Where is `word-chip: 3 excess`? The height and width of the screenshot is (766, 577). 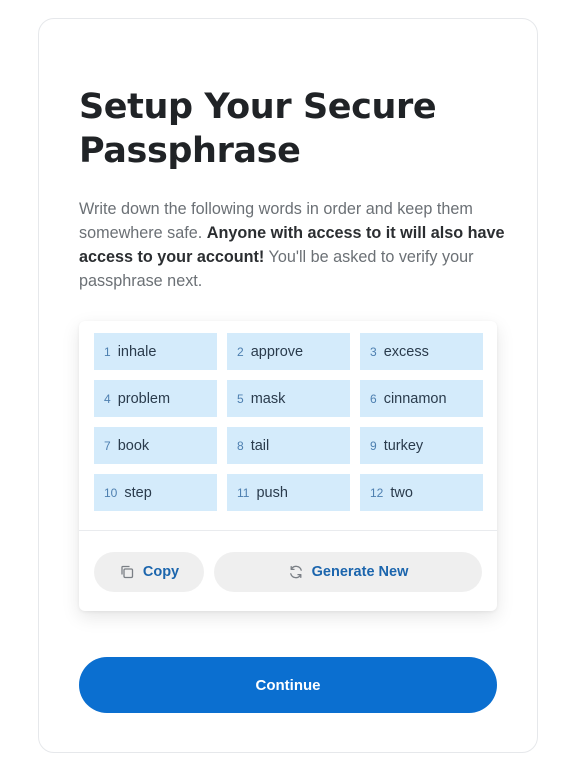
word-chip: 3 excess is located at coordinates (421, 351).